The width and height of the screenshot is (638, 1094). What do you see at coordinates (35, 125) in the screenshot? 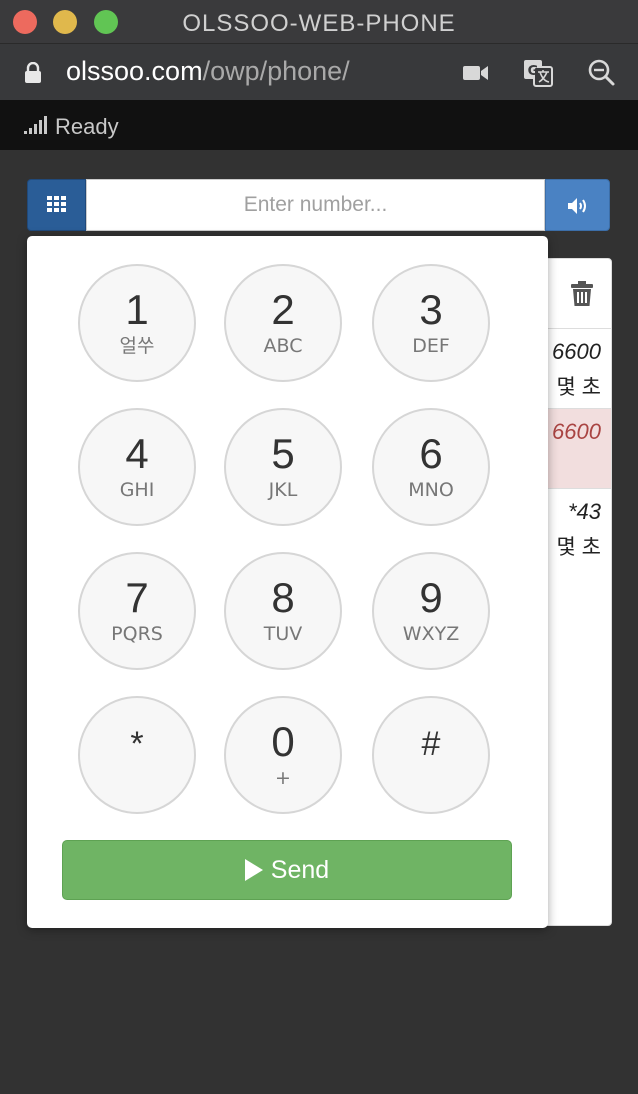
I see `signal-icon` at bounding box center [35, 125].